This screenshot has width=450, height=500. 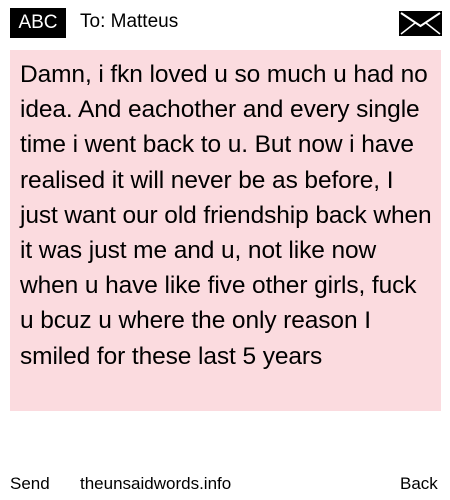 I want to click on recipient-label: To: Matteus, so click(x=129, y=21).